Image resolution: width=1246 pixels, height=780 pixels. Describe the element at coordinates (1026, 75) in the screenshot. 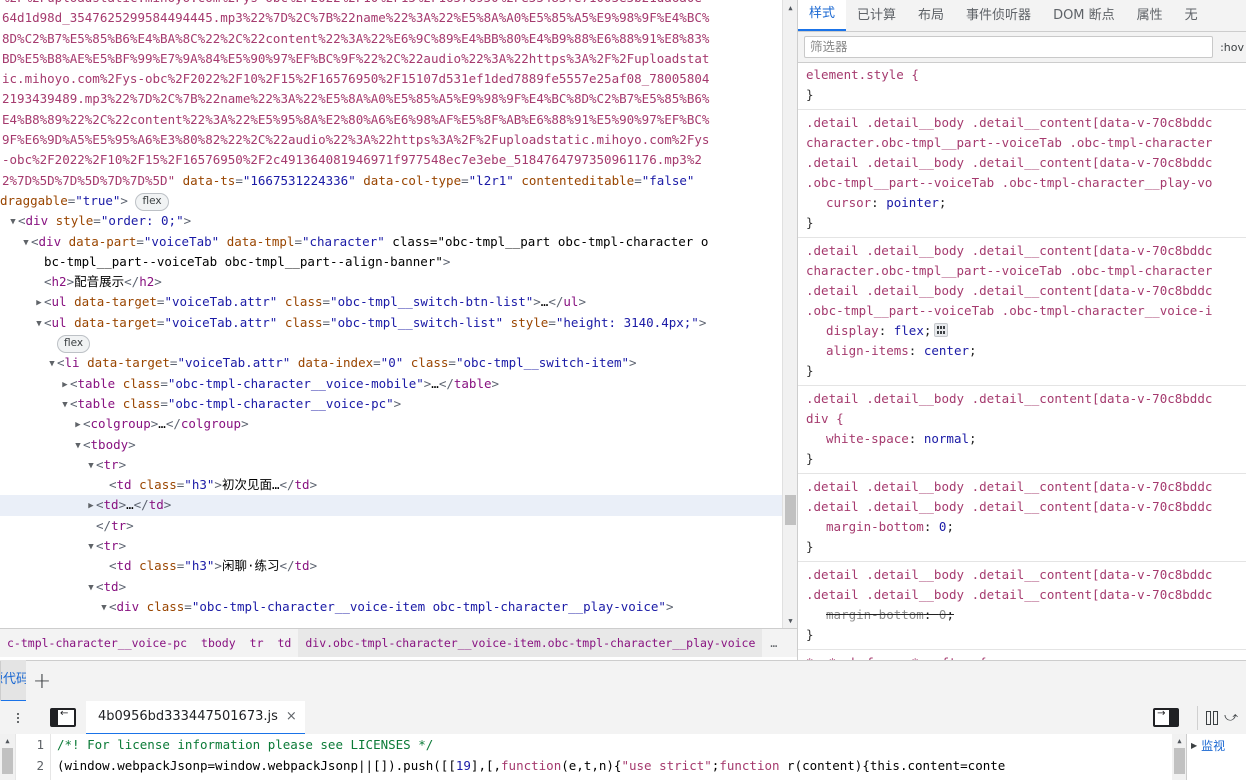

I see `css-selector: element.style {` at that location.